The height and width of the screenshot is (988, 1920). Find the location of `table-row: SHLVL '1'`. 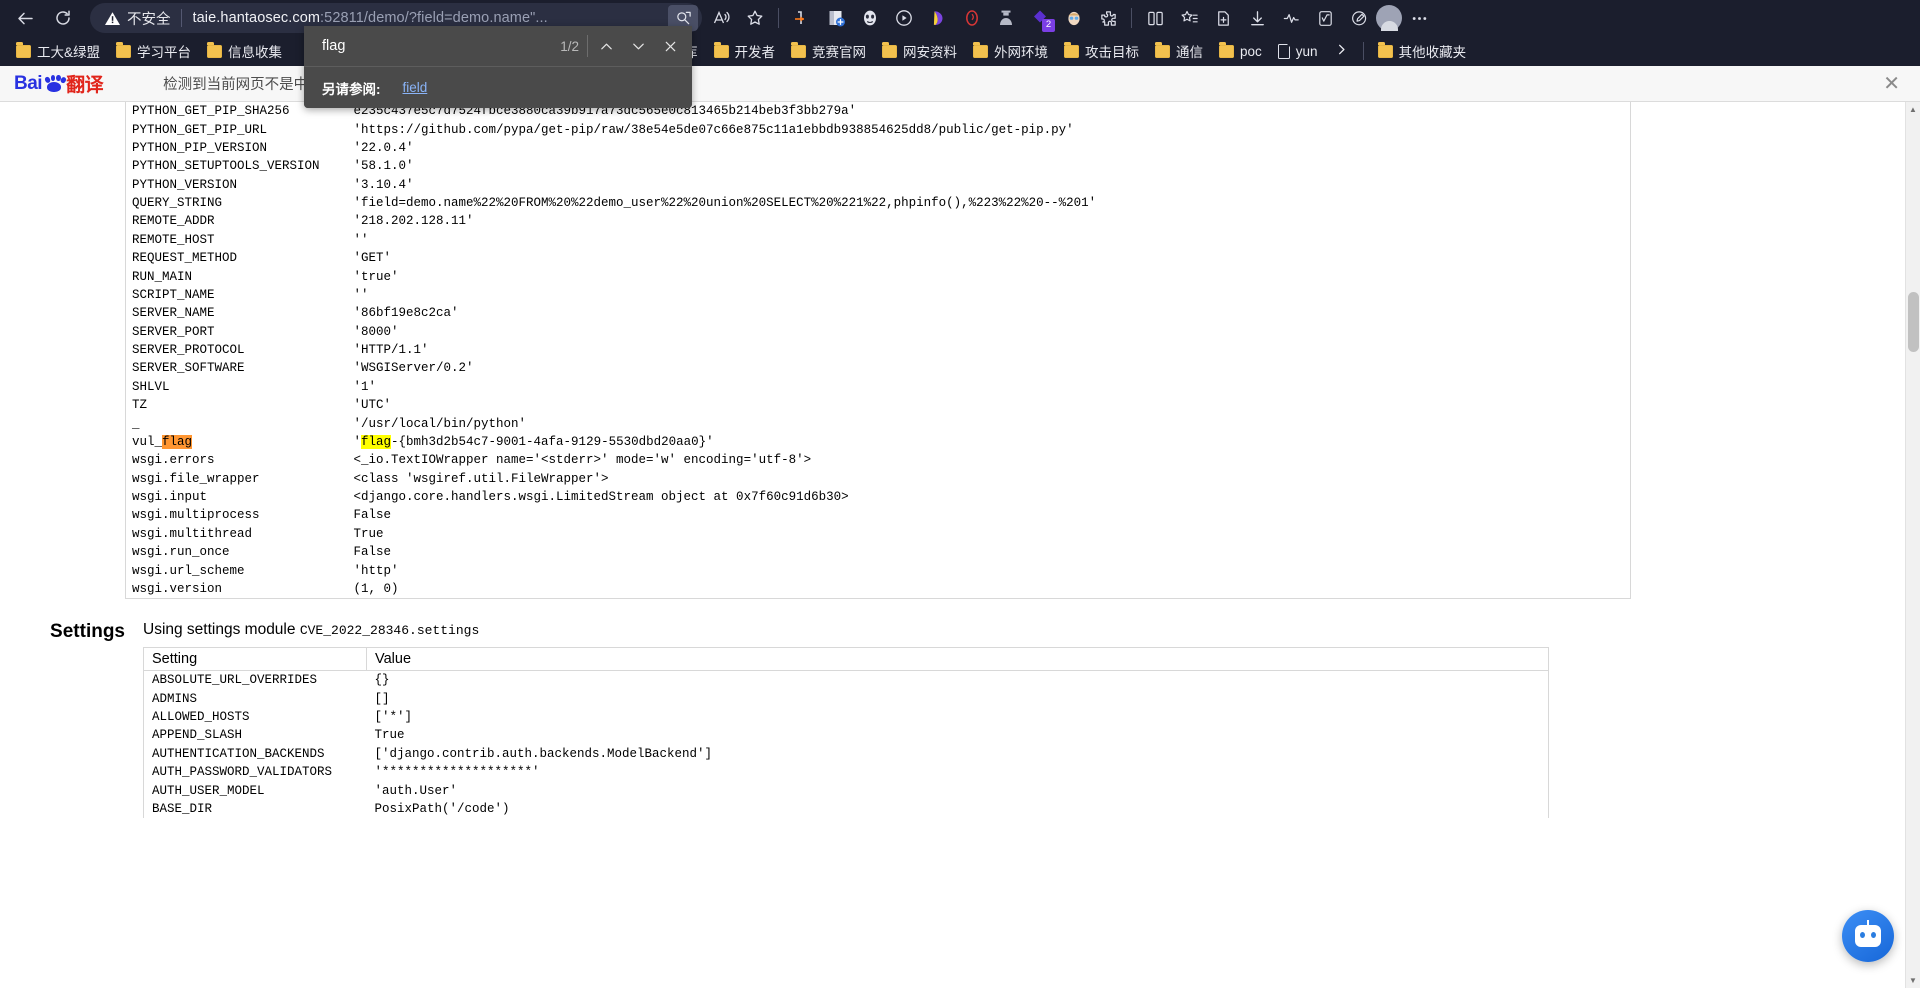

table-row: SHLVL '1' is located at coordinates (878, 386).